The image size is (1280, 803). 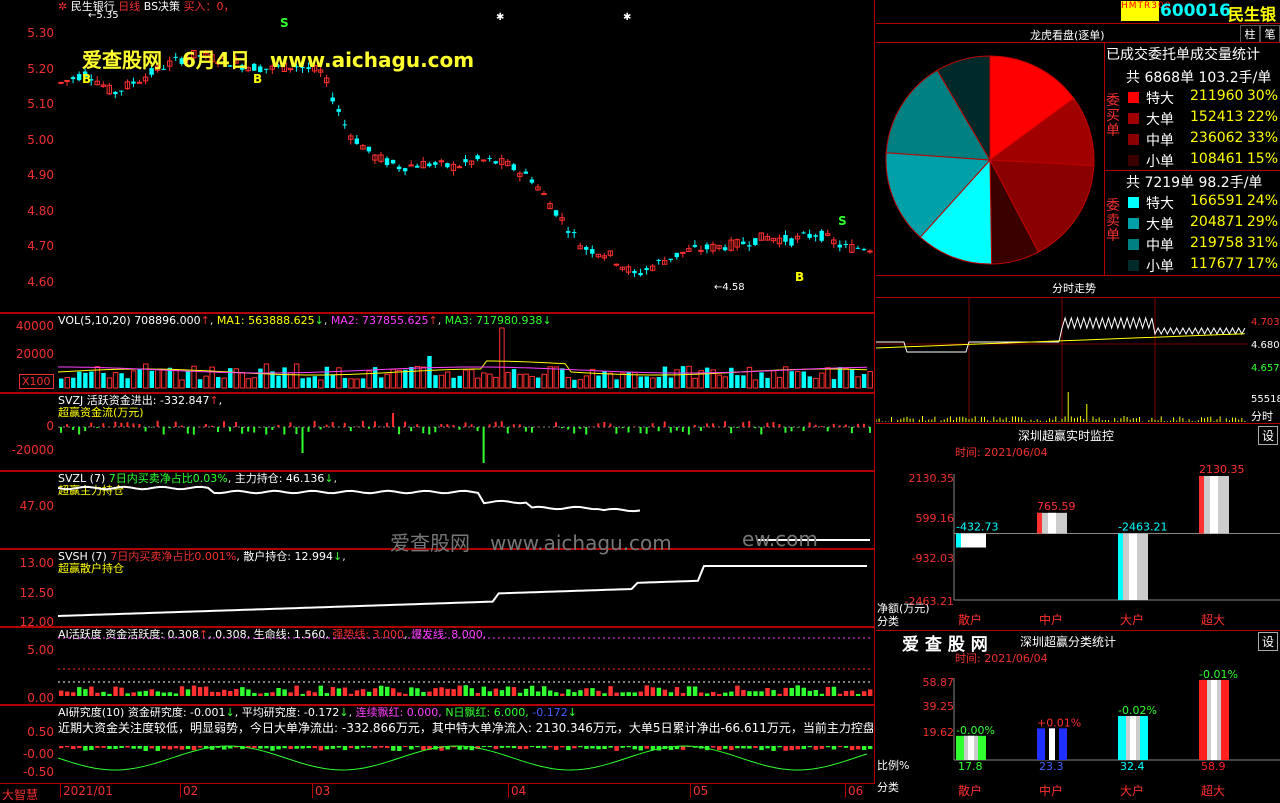 I want to click on toggle-bi-button: 笔, so click(x=1270, y=34).